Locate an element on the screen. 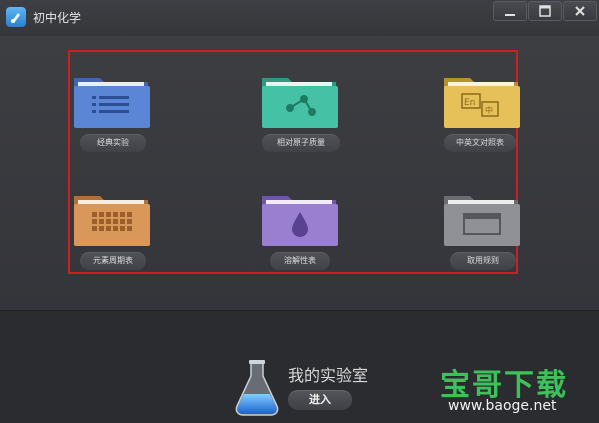 The image size is (599, 423). tile-classic-experiments: 经典实验 is located at coordinates (117, 127).